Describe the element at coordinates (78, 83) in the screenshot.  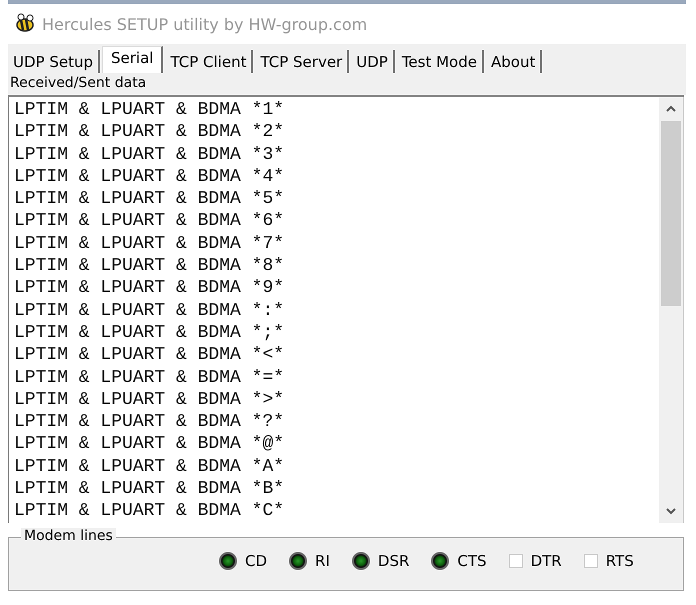
I see `panel-label: Received/Sent data` at that location.